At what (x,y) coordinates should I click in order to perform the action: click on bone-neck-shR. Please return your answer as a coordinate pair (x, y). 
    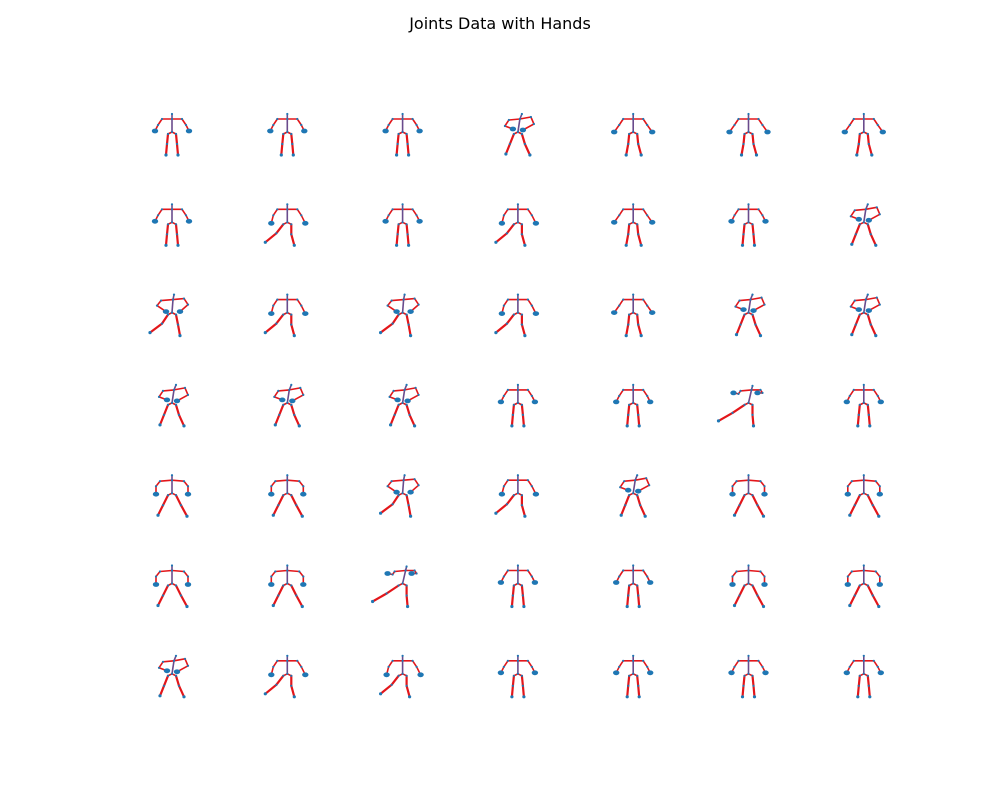
    Looking at the image, I should click on (293, 481).